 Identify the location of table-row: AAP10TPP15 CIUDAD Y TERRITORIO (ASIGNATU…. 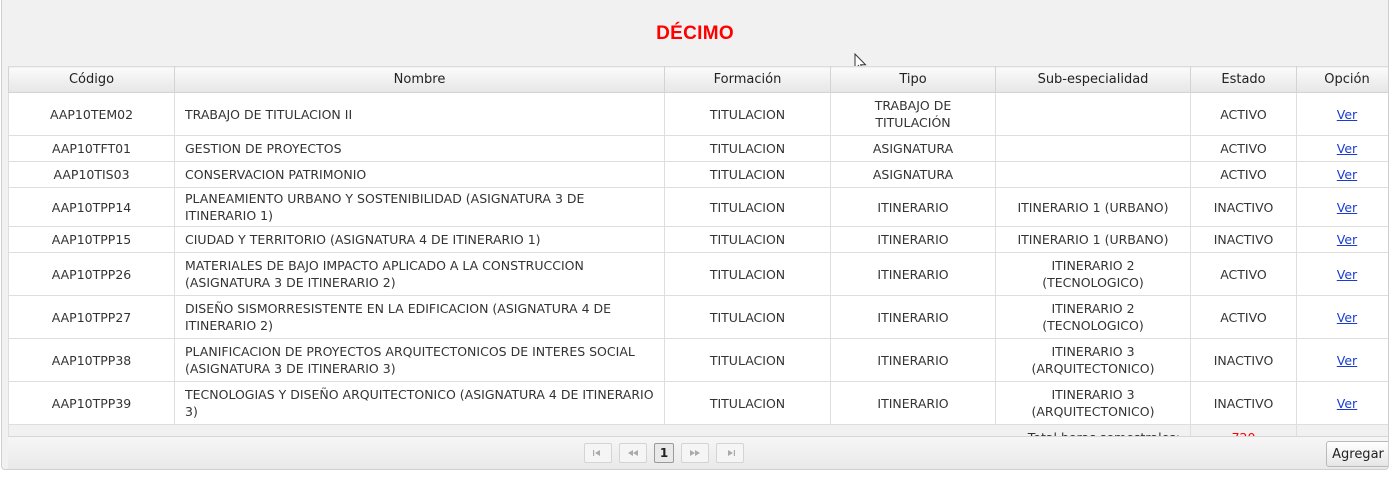
(698, 239).